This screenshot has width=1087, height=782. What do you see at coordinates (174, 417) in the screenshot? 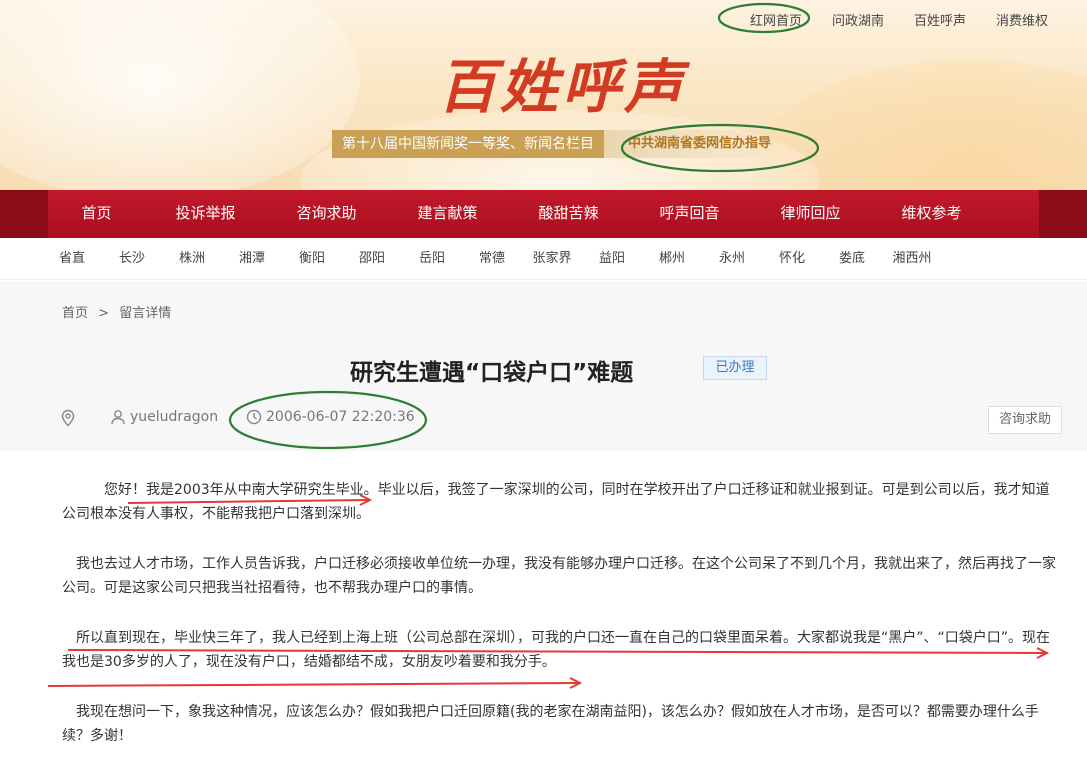
I see `author-name: yueludragon` at bounding box center [174, 417].